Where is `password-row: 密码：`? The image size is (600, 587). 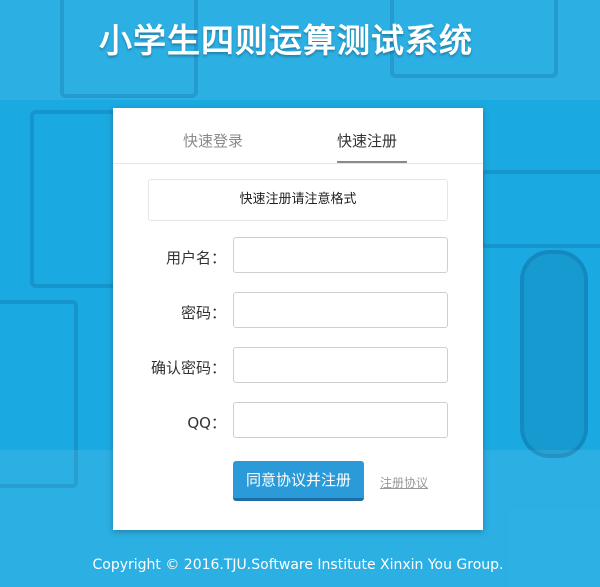
password-row: 密码： is located at coordinates (298, 311).